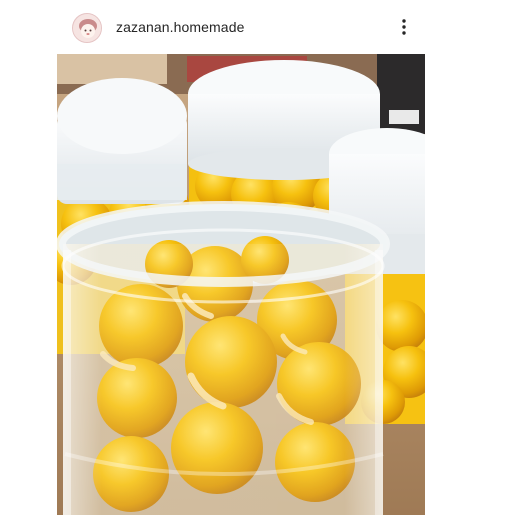  What do you see at coordinates (257, 27) in the screenshot?
I see `post-header: zazanan.homemade` at bounding box center [257, 27].